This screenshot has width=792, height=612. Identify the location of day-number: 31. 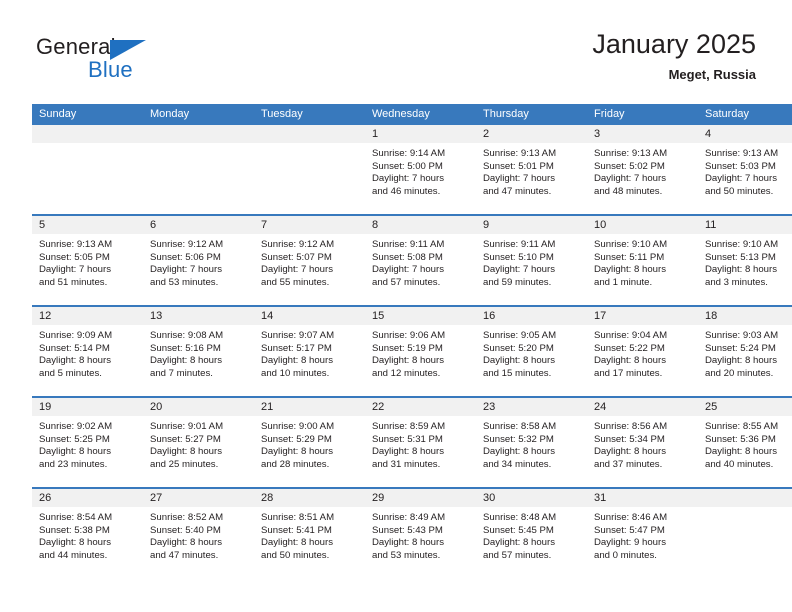
(642, 498).